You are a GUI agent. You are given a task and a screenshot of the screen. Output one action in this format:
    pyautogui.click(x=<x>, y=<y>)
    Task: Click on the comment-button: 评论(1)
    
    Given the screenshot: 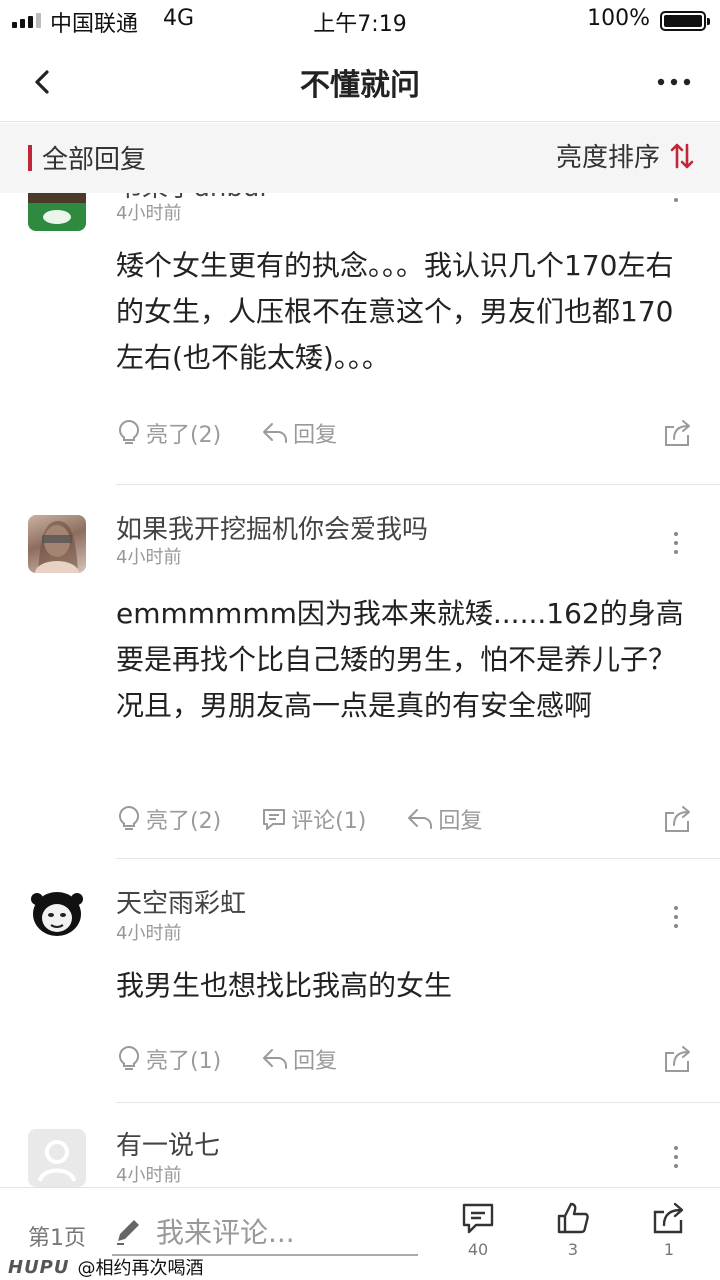 What is the action you would take?
    pyautogui.click(x=313, y=819)
    